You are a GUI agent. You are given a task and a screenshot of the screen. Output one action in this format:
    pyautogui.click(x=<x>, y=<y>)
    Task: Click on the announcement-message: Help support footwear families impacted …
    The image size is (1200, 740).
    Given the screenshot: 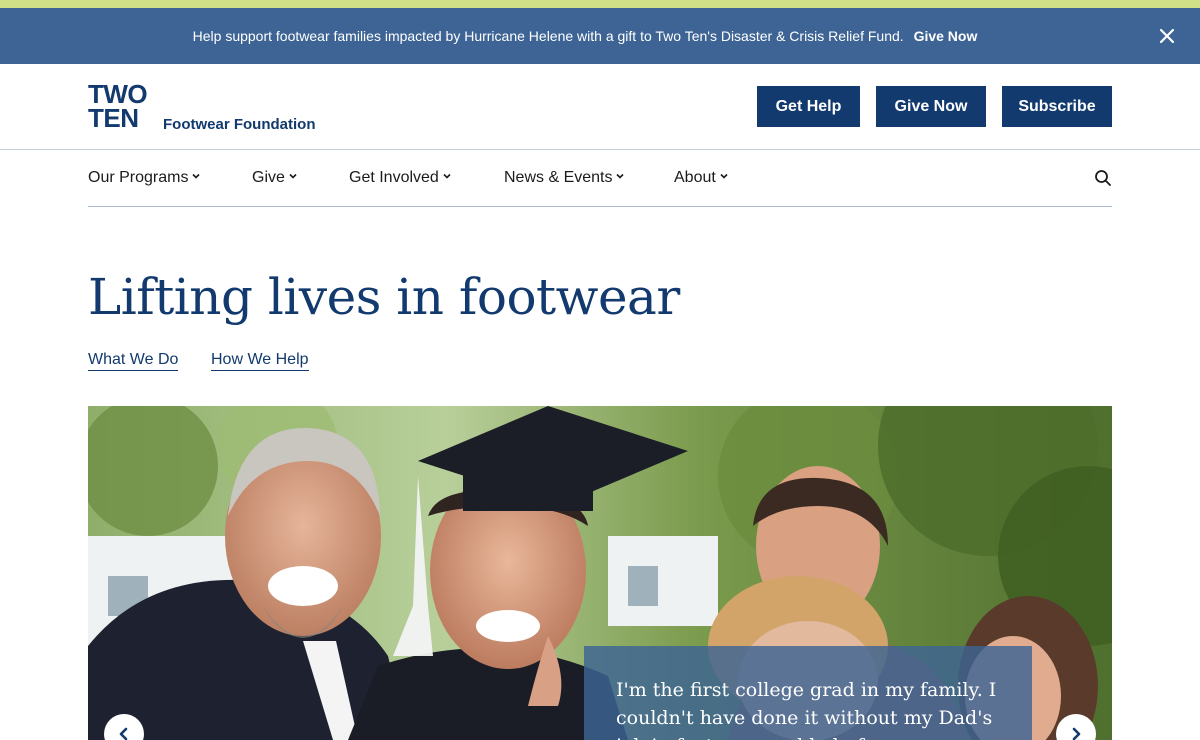 What is the action you would take?
    pyautogui.click(x=548, y=36)
    